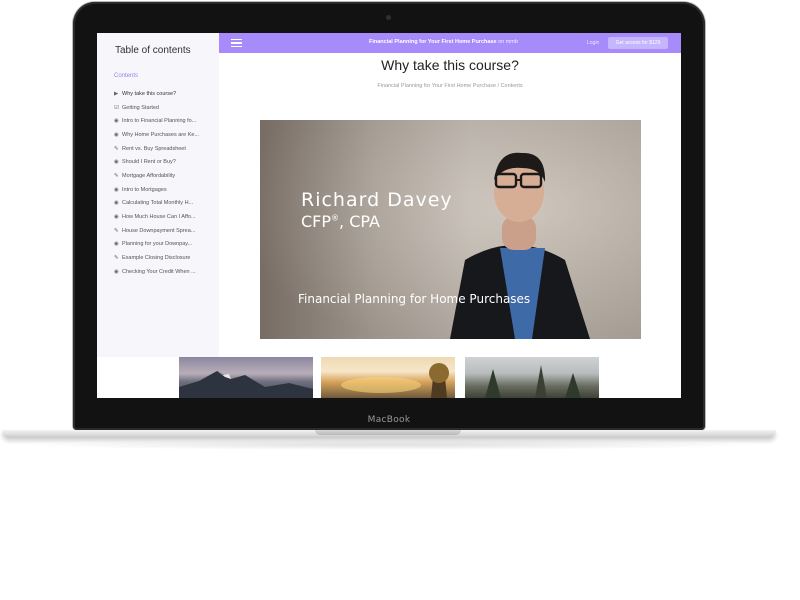  I want to click on toc-section-label: Contents, so click(126, 76).